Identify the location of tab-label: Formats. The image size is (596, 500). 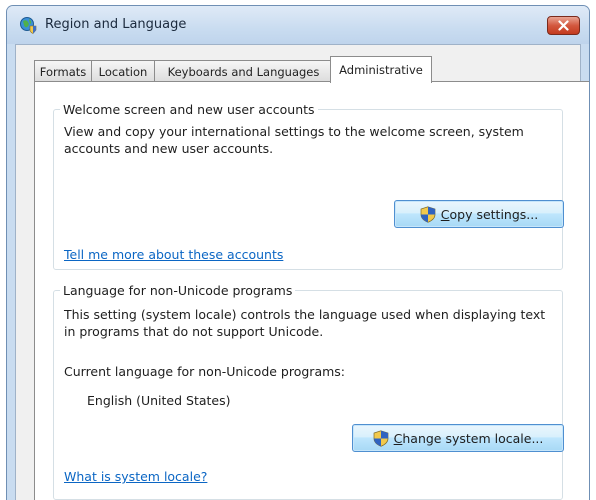
(63, 71).